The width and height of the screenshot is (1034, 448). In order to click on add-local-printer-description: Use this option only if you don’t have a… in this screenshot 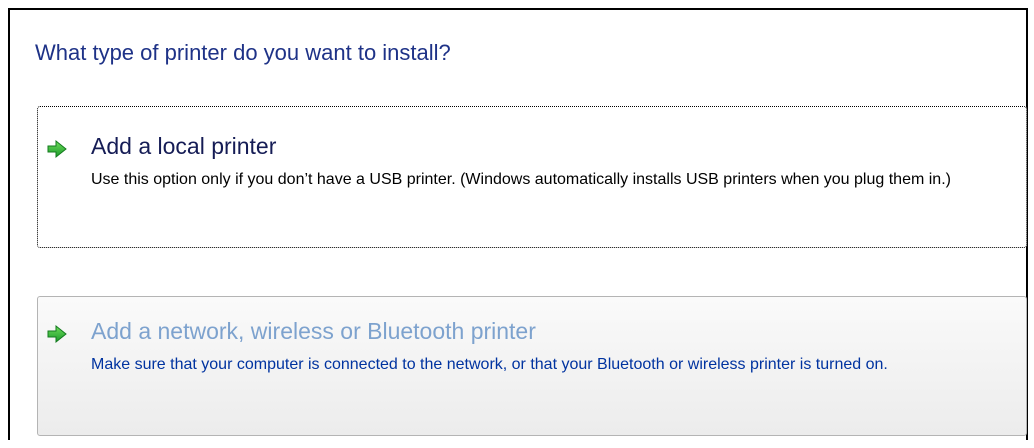, I will do `click(521, 179)`.